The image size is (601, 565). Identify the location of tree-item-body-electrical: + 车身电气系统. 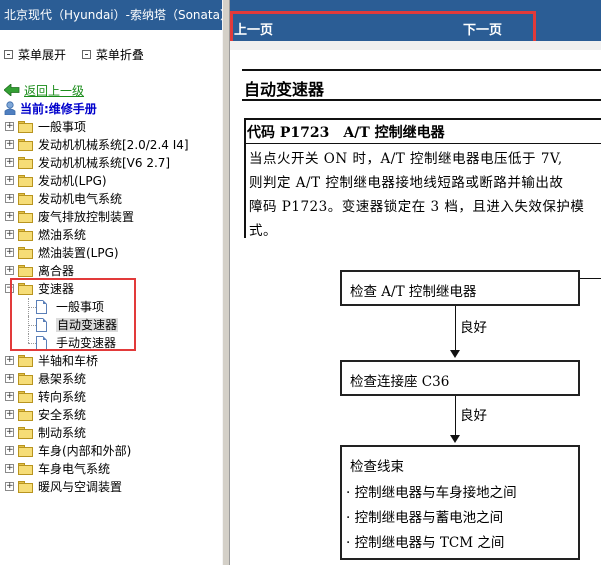
(111, 469).